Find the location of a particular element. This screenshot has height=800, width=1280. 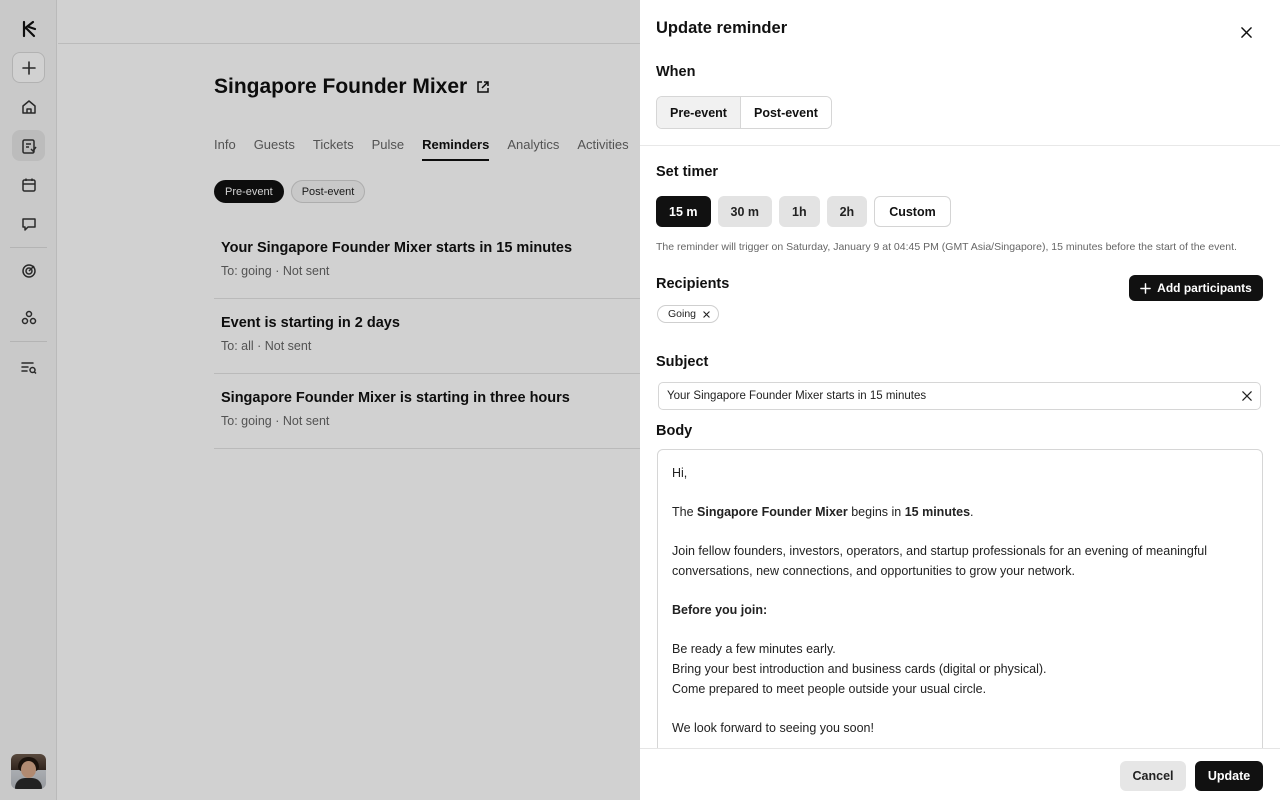

body-tip-1: Be ready a few minutes early. is located at coordinates (754, 649).